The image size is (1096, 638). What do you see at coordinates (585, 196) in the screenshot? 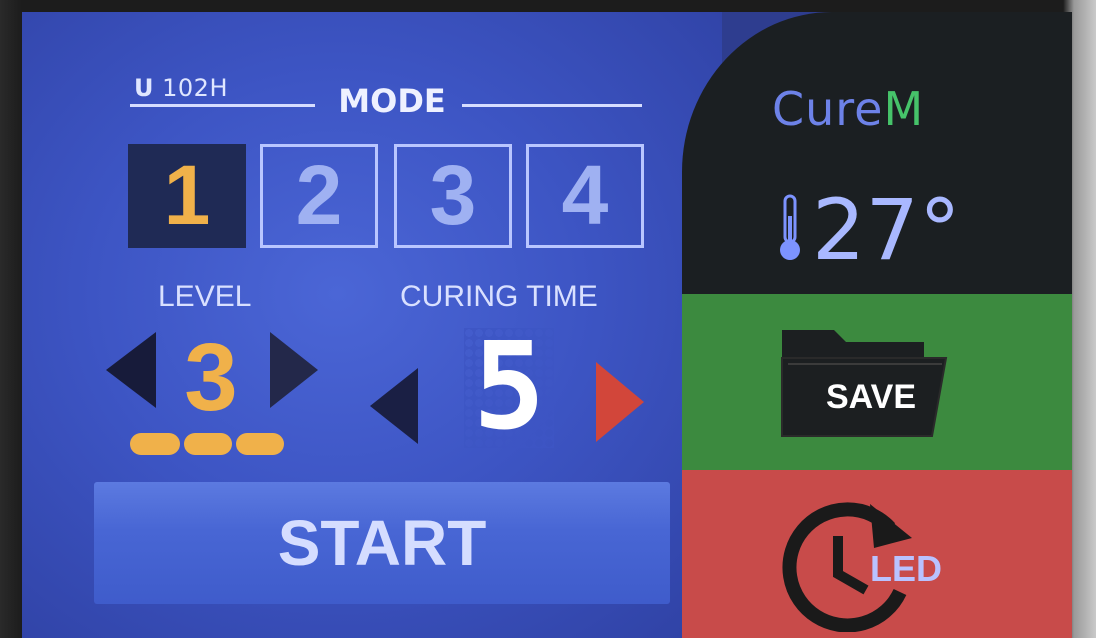
I see `mode-button-4: 4` at bounding box center [585, 196].